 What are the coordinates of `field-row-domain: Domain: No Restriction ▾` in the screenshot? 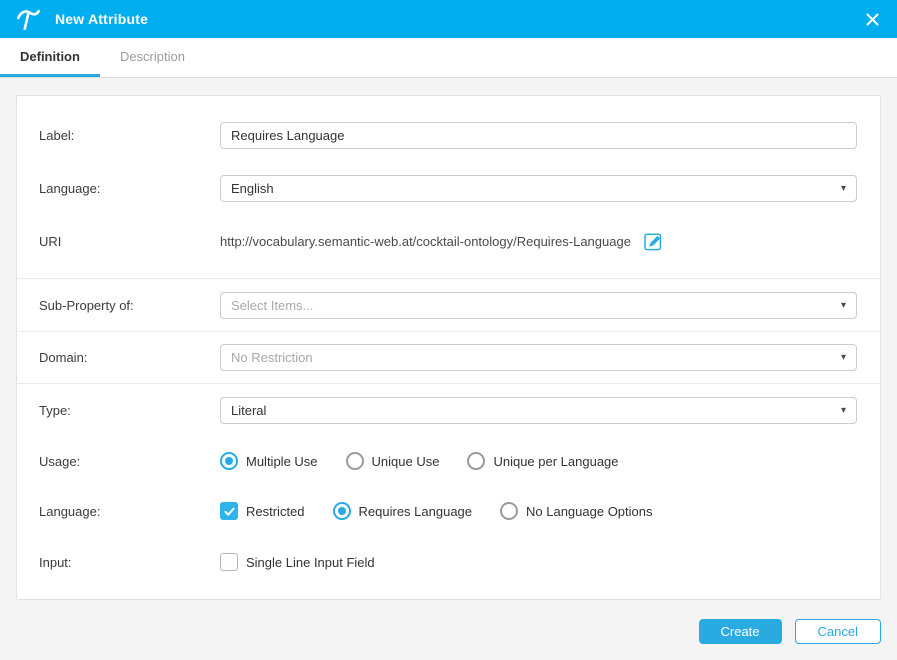 It's located at (448, 357).